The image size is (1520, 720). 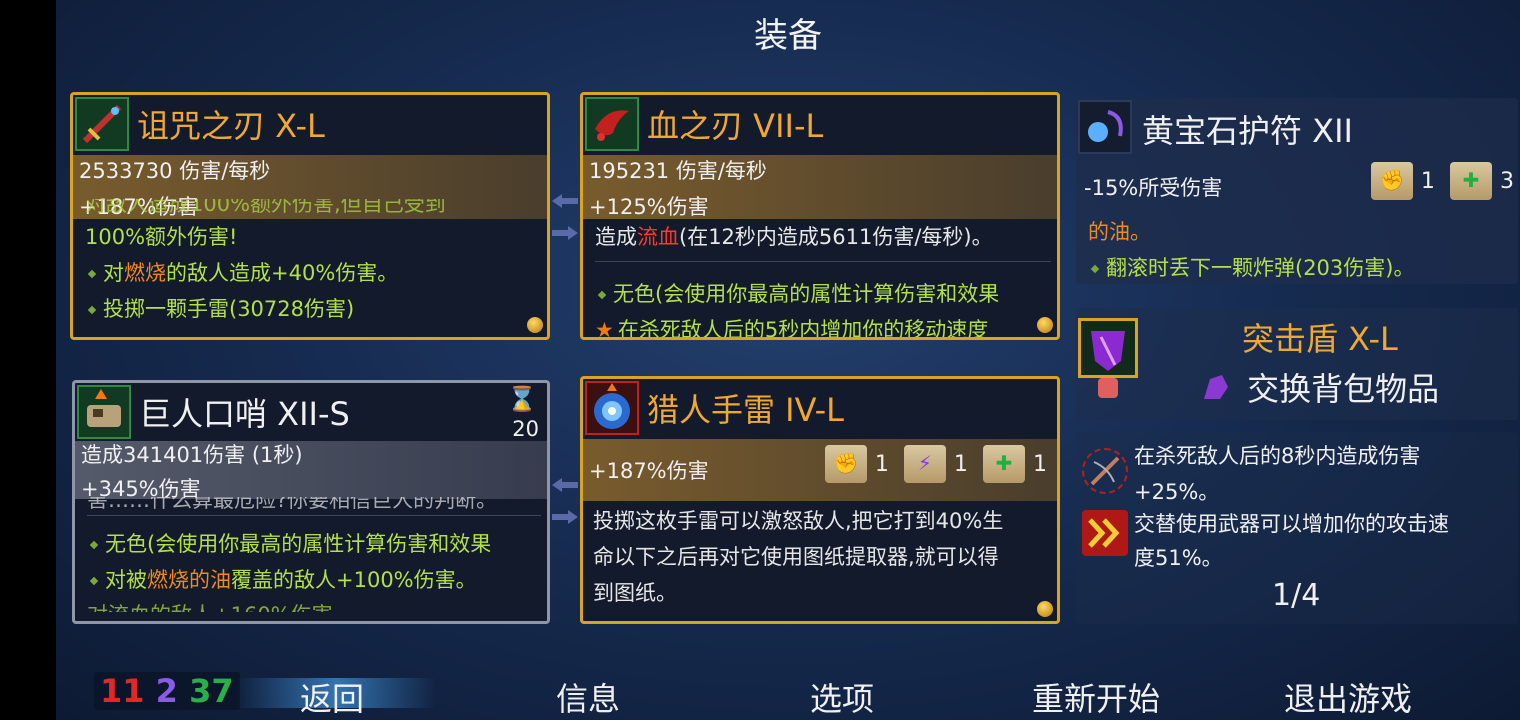 What do you see at coordinates (1247, 131) in the screenshot?
I see `amulet-name: 黄宝石护符 XII` at bounding box center [1247, 131].